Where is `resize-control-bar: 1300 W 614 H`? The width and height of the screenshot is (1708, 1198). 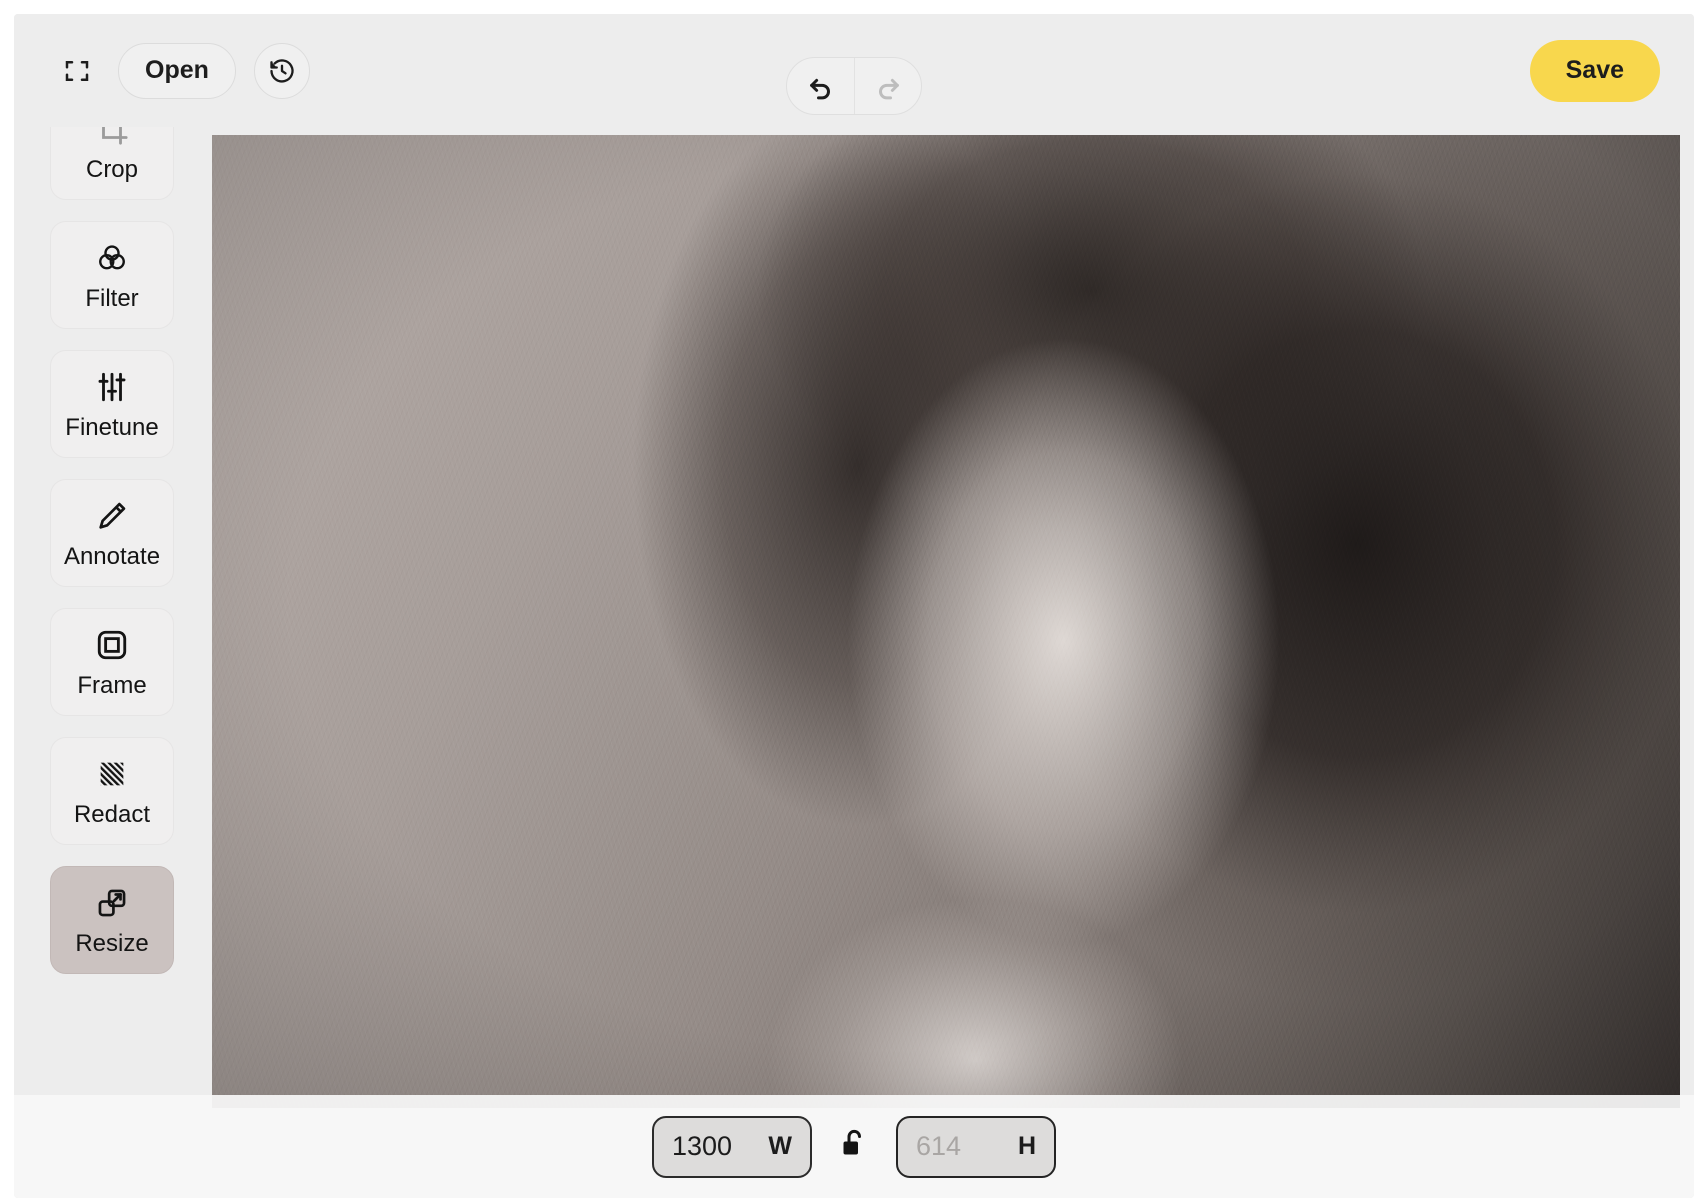 resize-control-bar: 1300 W 614 H is located at coordinates (854, 1146).